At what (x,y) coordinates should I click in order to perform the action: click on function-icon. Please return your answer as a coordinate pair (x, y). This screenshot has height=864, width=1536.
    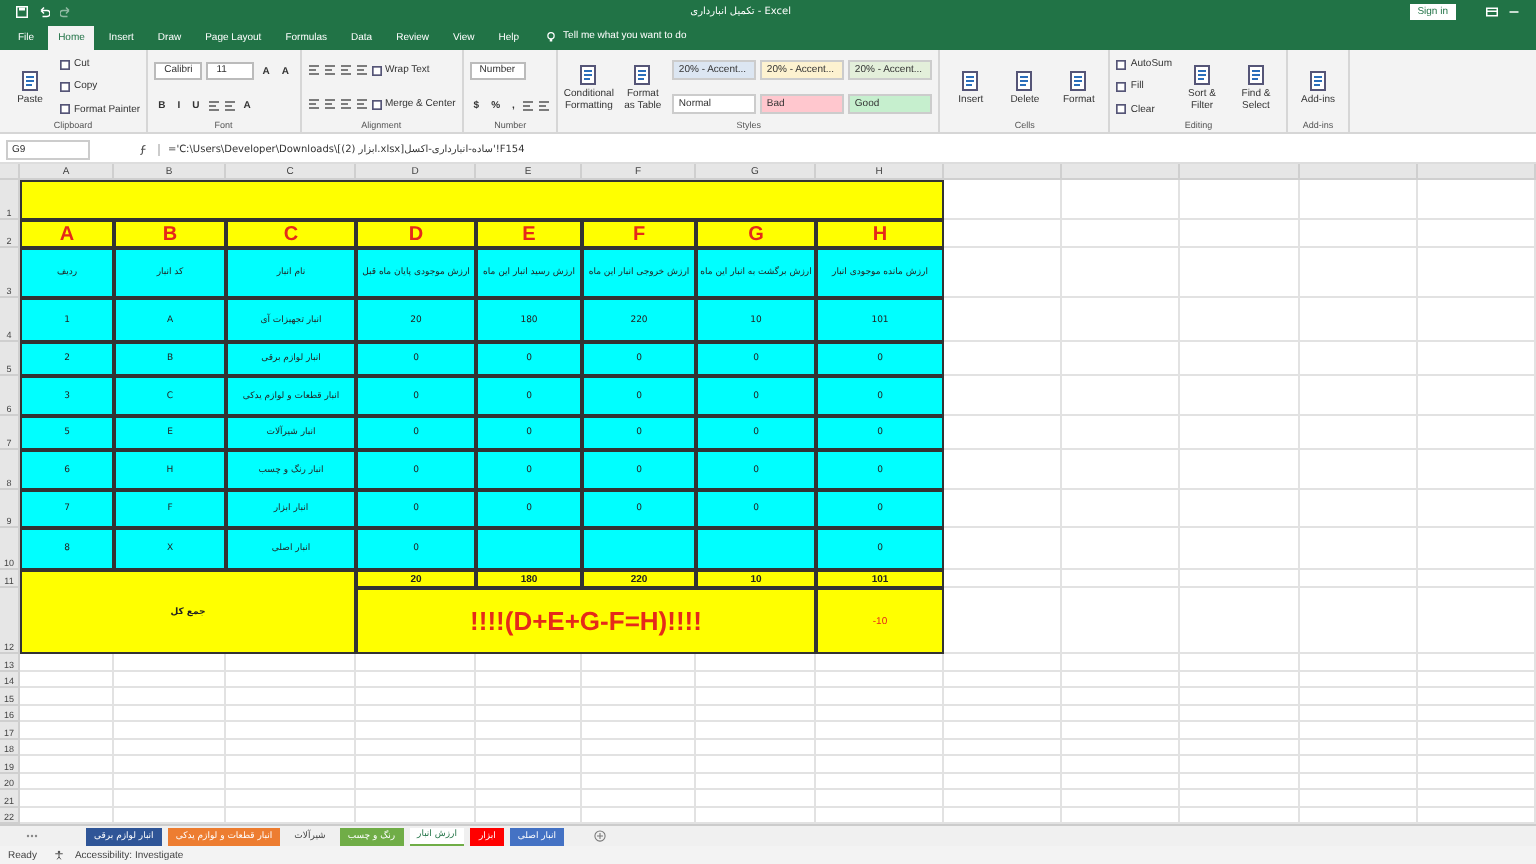
    Looking at the image, I should click on (144, 150).